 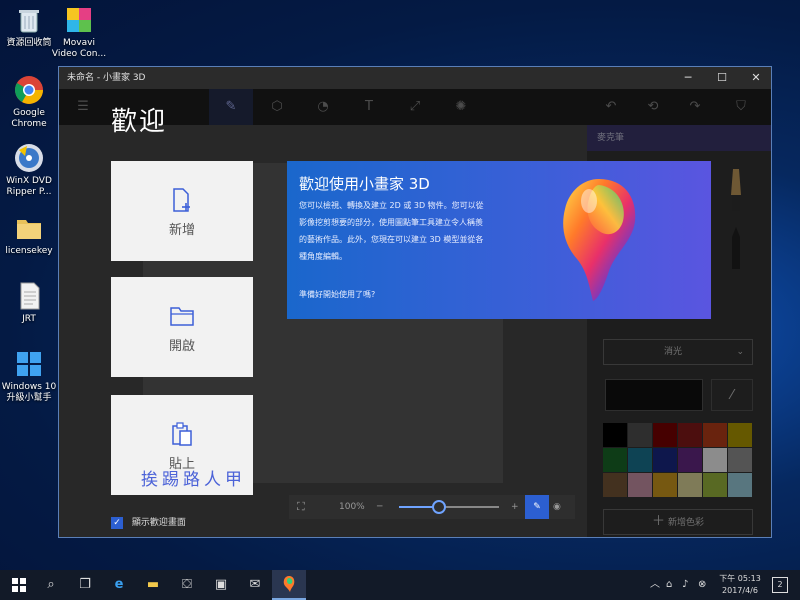 I want to click on movavi-icon, so click(x=79, y=20).